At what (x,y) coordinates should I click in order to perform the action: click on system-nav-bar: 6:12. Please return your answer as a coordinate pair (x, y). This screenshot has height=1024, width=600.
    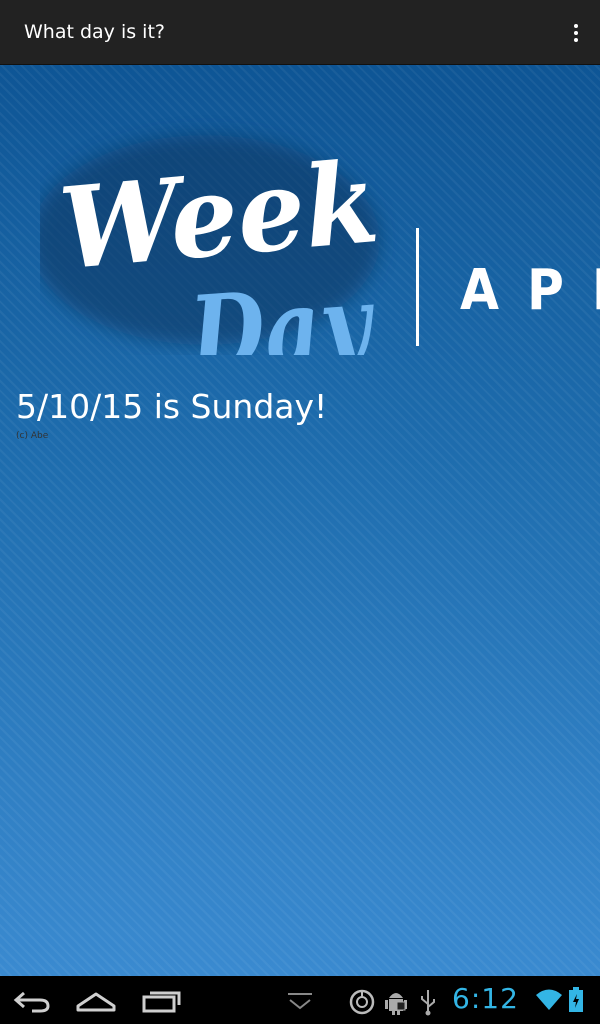
    Looking at the image, I should click on (300, 1000).